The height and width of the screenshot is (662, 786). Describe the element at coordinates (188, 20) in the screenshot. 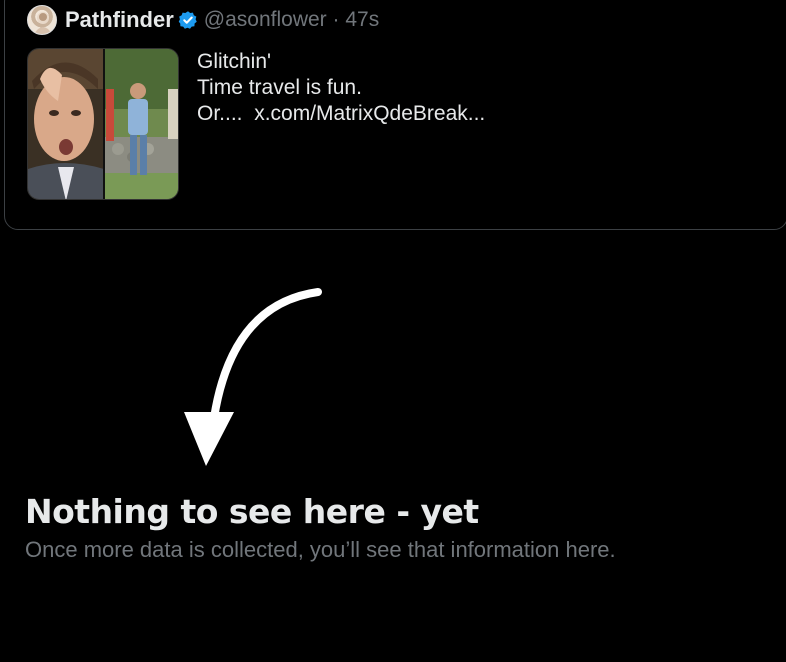

I see `verified-badge-icon` at that location.